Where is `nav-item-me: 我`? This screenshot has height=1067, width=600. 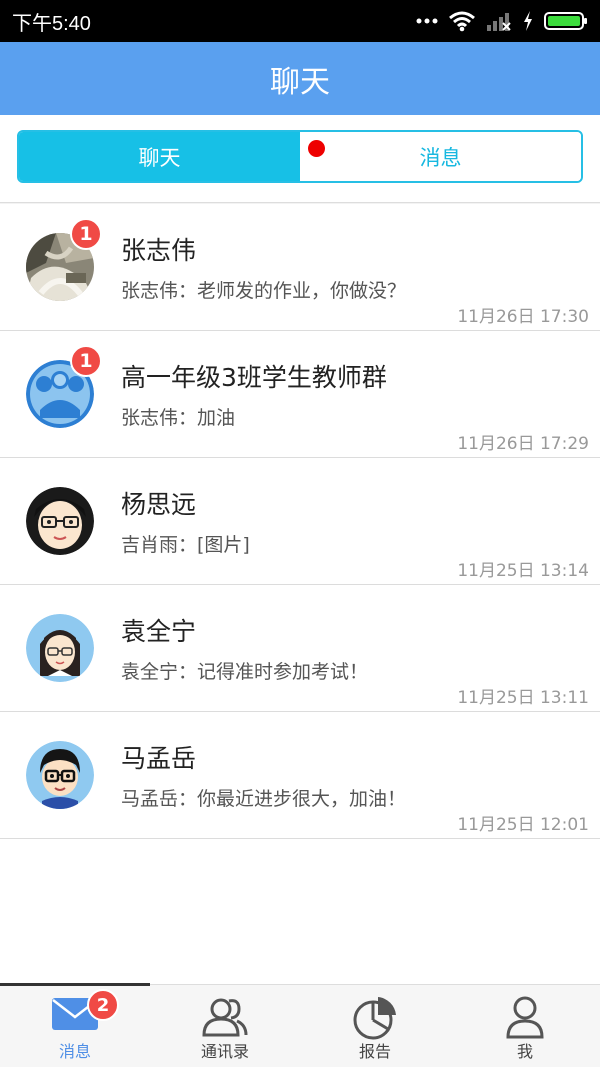 nav-item-me: 我 is located at coordinates (525, 1026).